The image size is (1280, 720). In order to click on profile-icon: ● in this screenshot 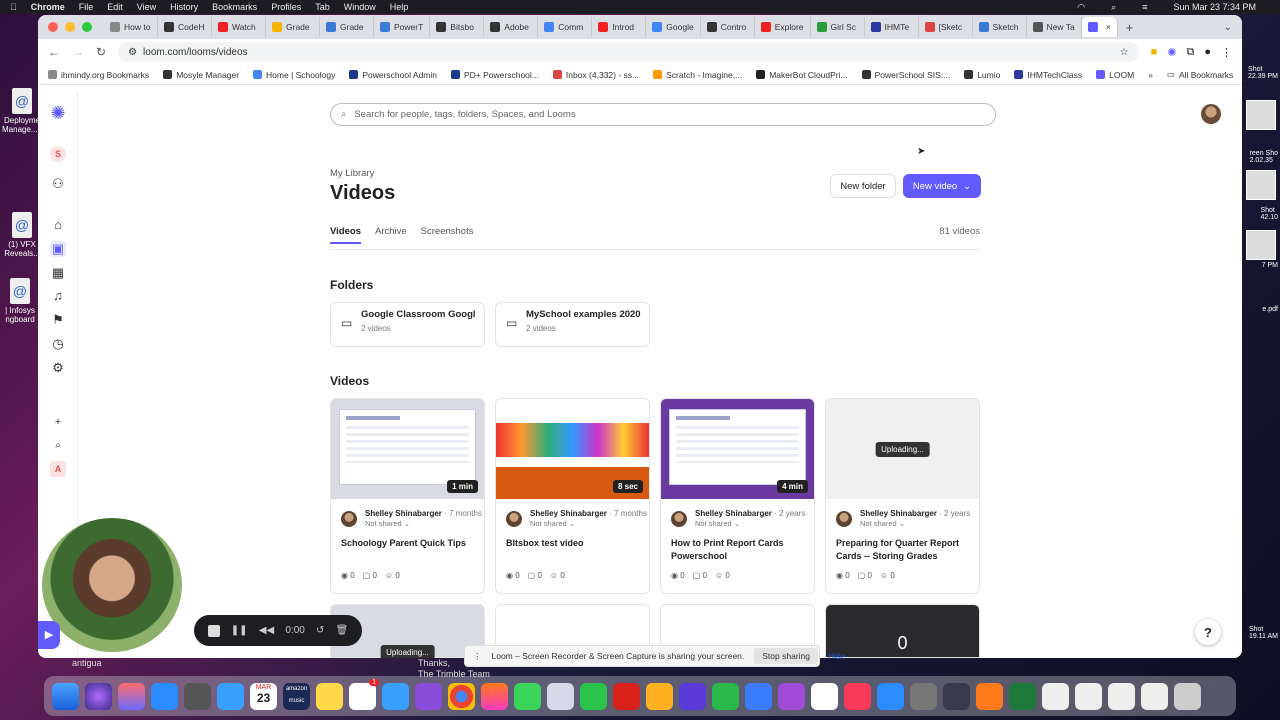, I will do `click(1207, 52)`.